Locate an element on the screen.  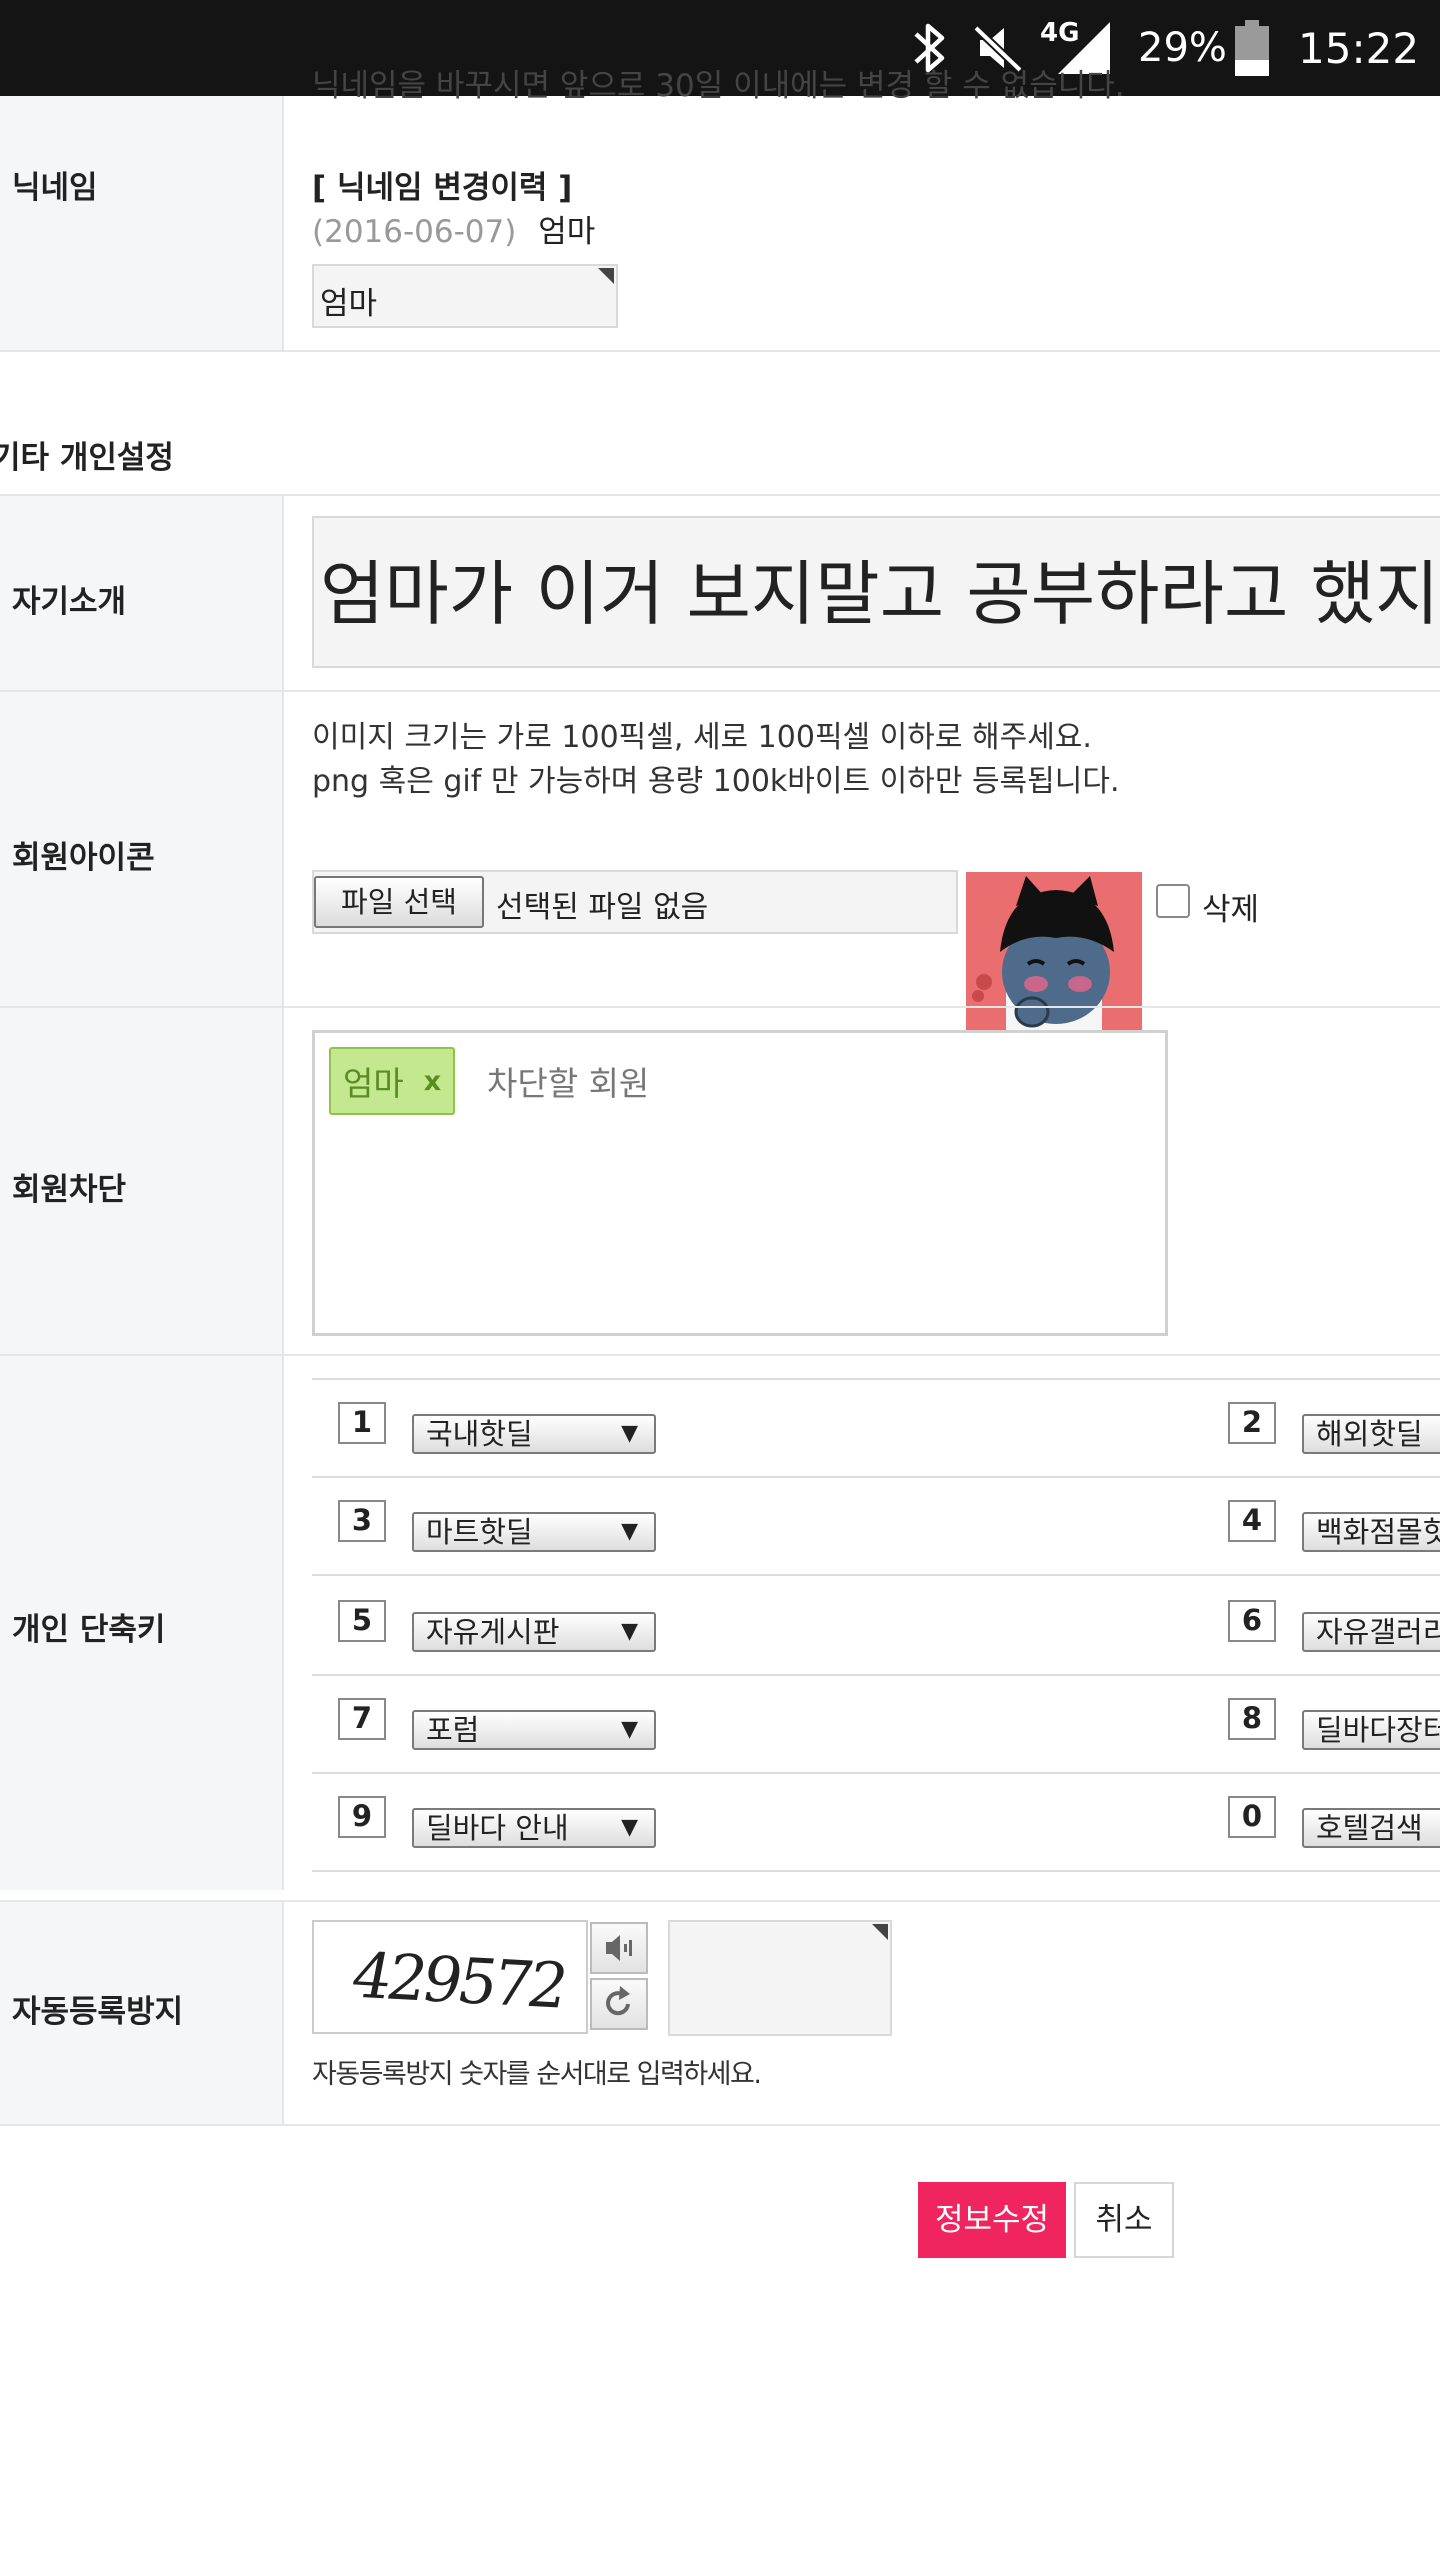
captcha-hint: 자동등록방지 숫자를 순서대로 입력하세요. is located at coordinates (537, 2074).